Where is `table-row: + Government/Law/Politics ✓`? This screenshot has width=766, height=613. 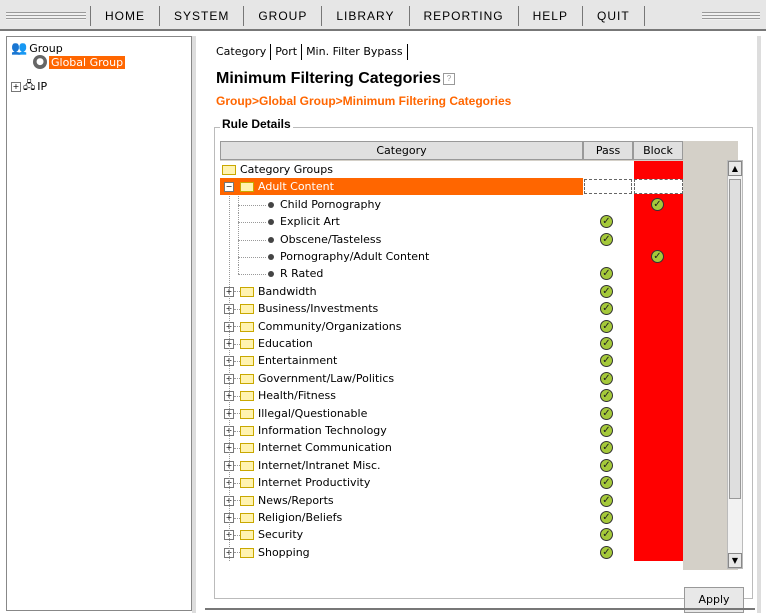
table-row: + Government/Law/Politics ✓ is located at coordinates (451, 378).